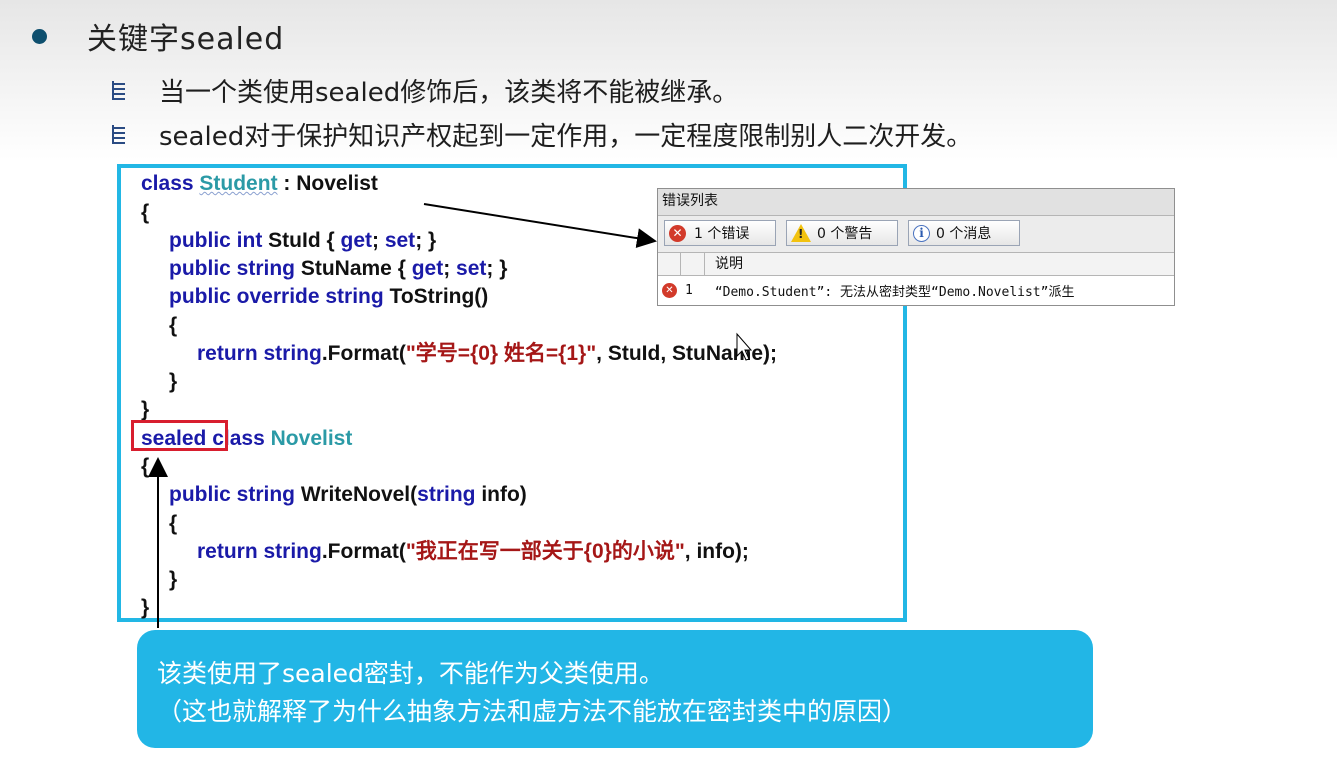  What do you see at coordinates (532, 711) in the screenshot?
I see `callout-line-2: （这也就解释了为什么抽象方法和虚方法不能放在密封类中的原因）` at bounding box center [532, 711].